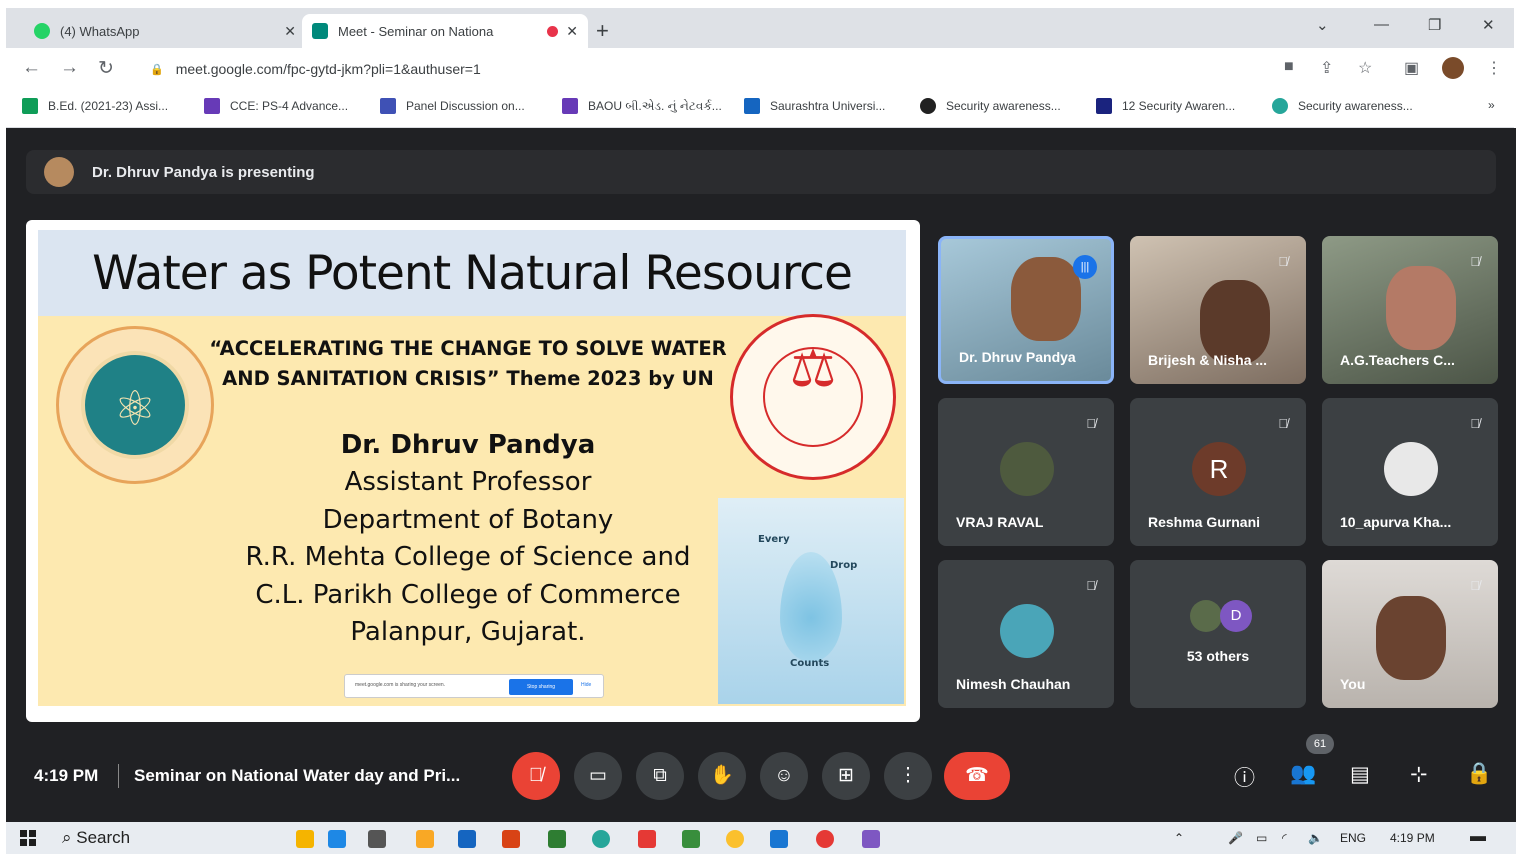 The image size is (1520, 854). Describe the element at coordinates (761, 838) in the screenshot. I see `windows-taskbar: ⌕ Search ⌃ 🎤 ▭ ◜ 🔈 ENG 4:19 PM ▬` at that location.